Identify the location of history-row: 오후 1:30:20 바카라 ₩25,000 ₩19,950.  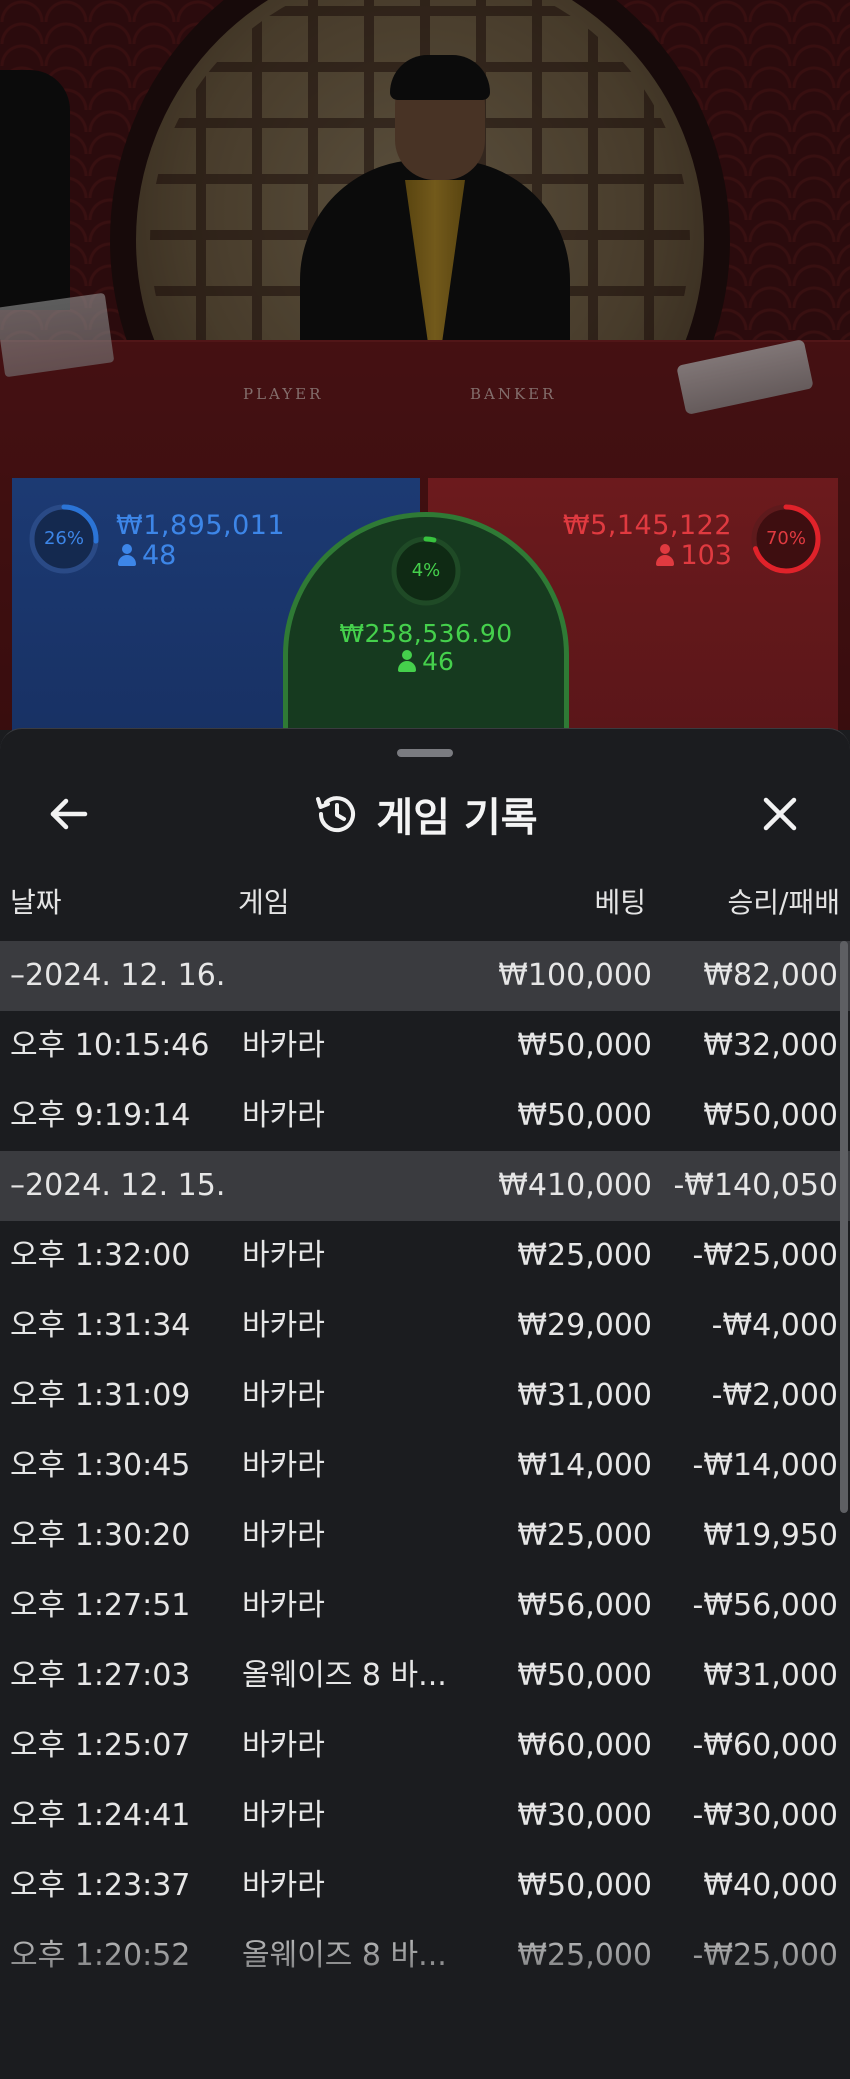
(425, 1536).